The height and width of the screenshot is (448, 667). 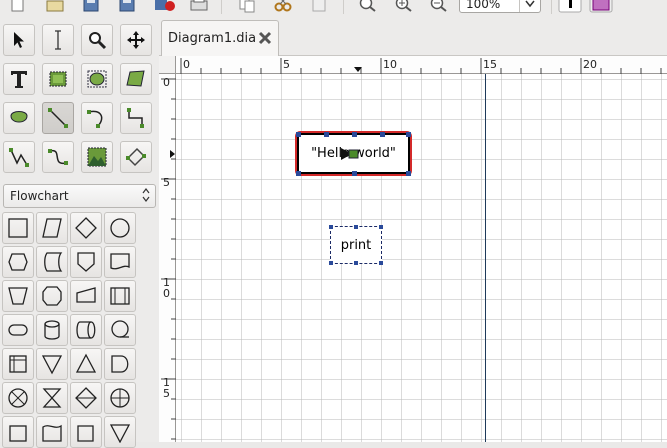 What do you see at coordinates (136, 118) in the screenshot?
I see `zigzag-line-tool` at bounding box center [136, 118].